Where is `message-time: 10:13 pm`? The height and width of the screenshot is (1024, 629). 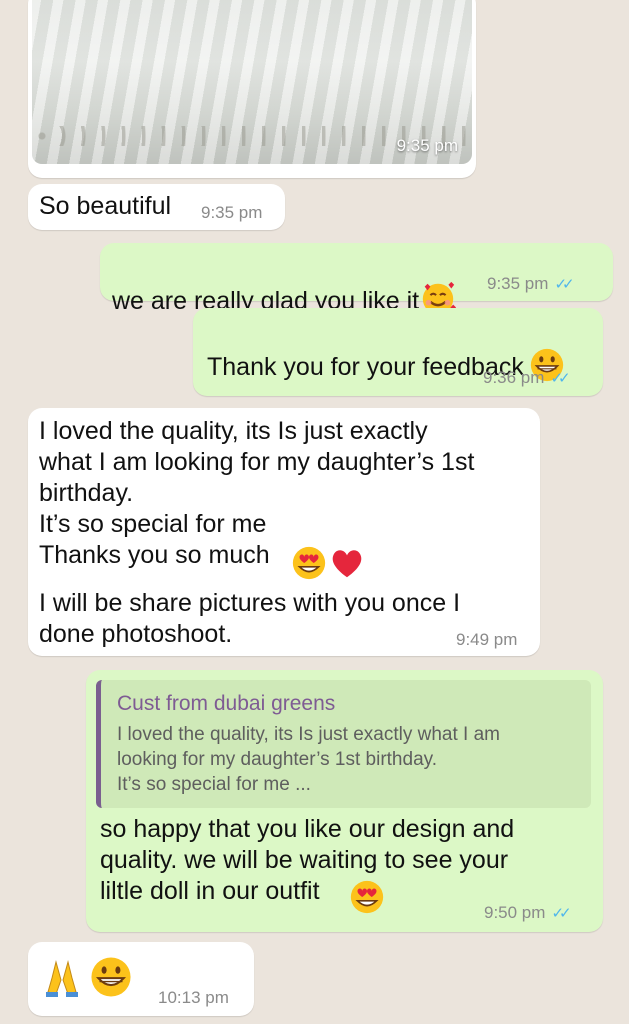 message-time: 10:13 pm is located at coordinates (193, 997).